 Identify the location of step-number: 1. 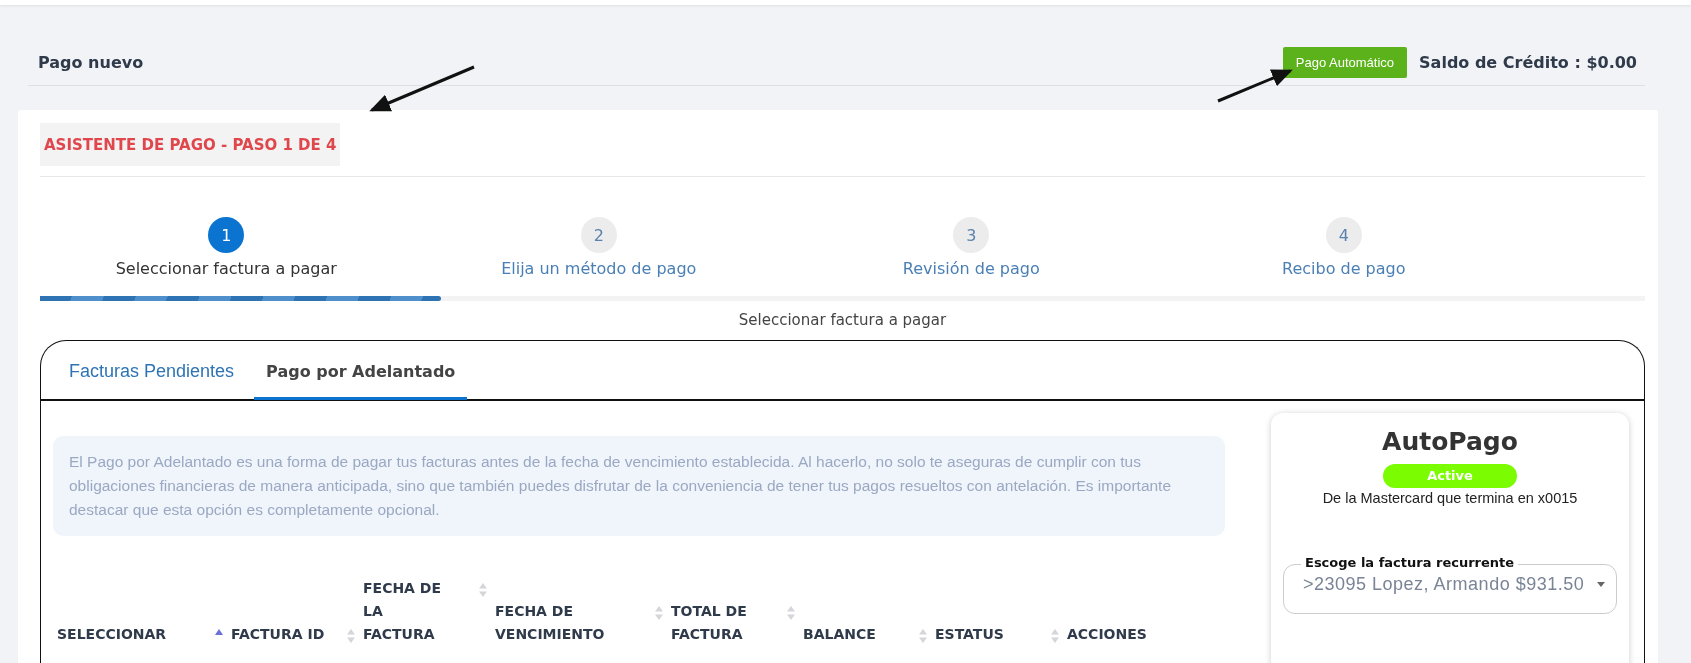
(226, 235).